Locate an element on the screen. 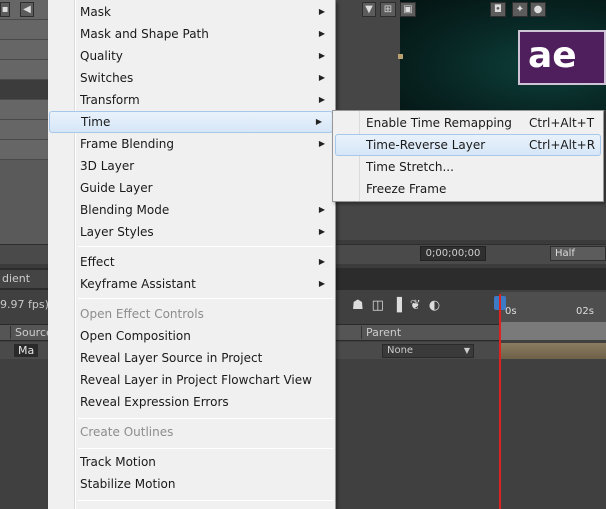 The width and height of the screenshot is (606, 509). parent-select: None ▼ is located at coordinates (428, 351).